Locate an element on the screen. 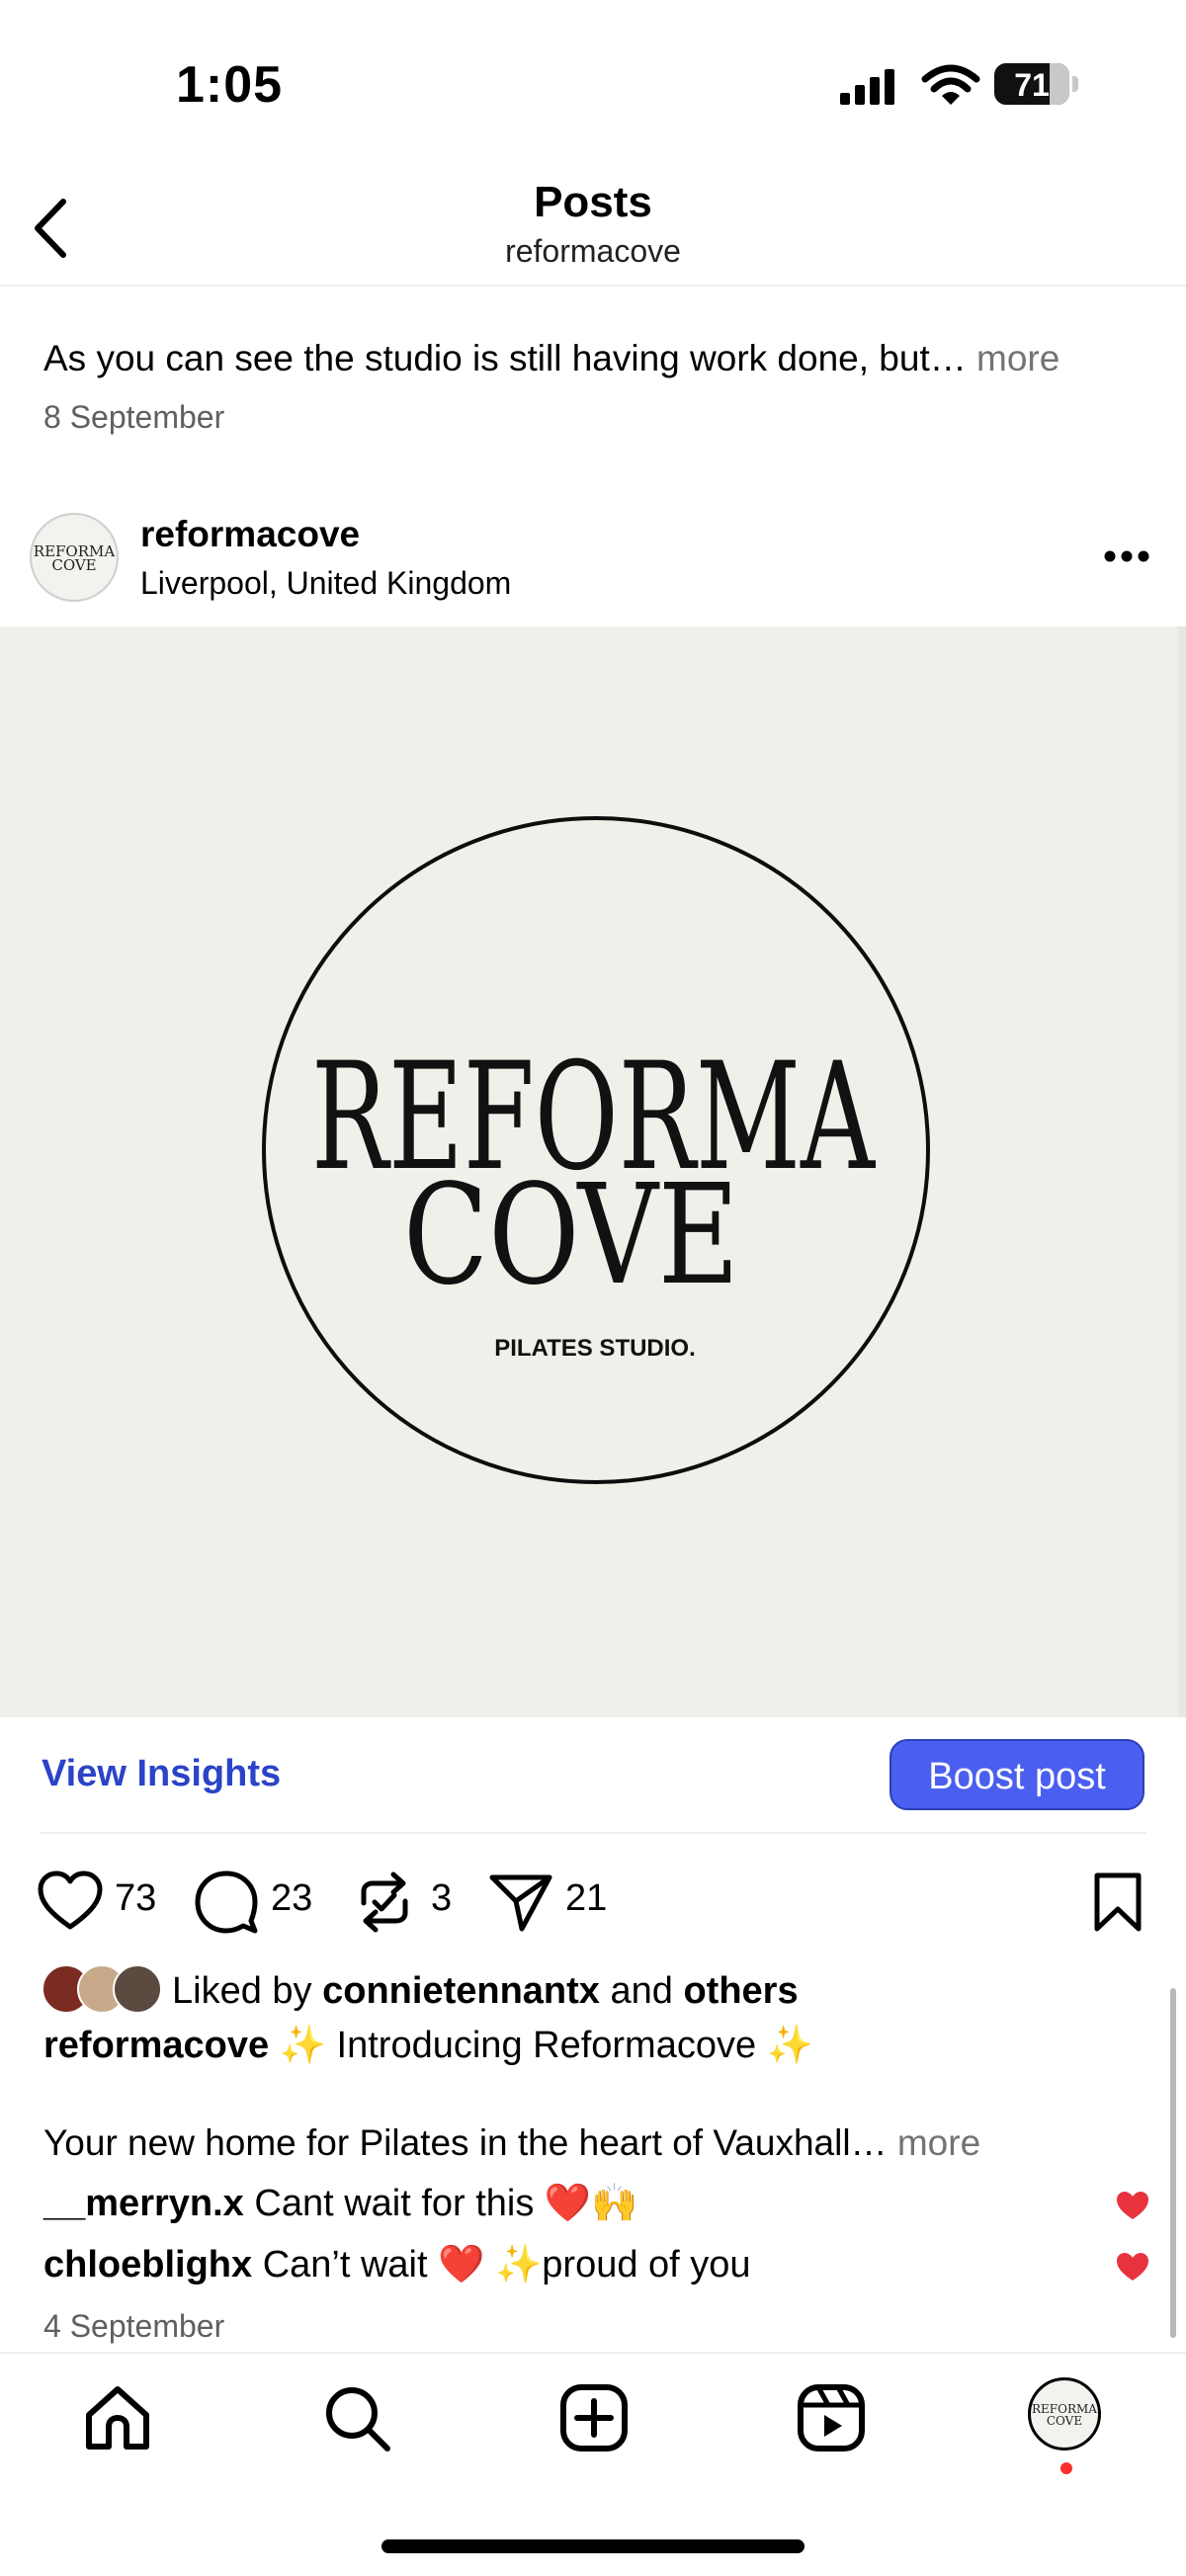 This screenshot has height=2576, width=1186. post-avatar: REFORMA COVE is located at coordinates (74, 557).